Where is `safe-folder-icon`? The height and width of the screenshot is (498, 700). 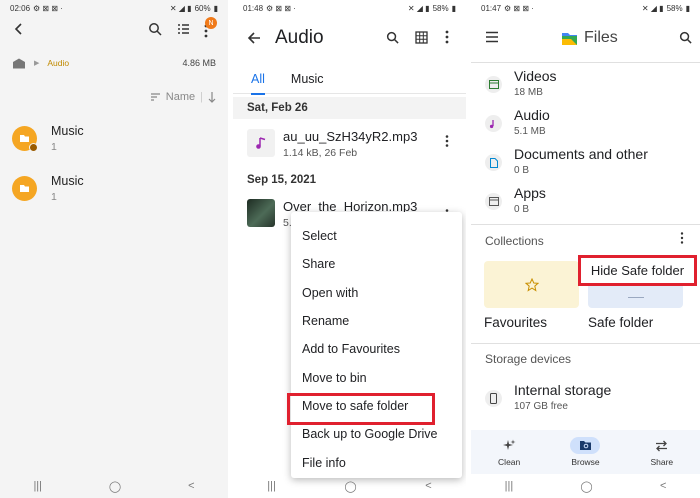 safe-folder-icon is located at coordinates (635, 297).